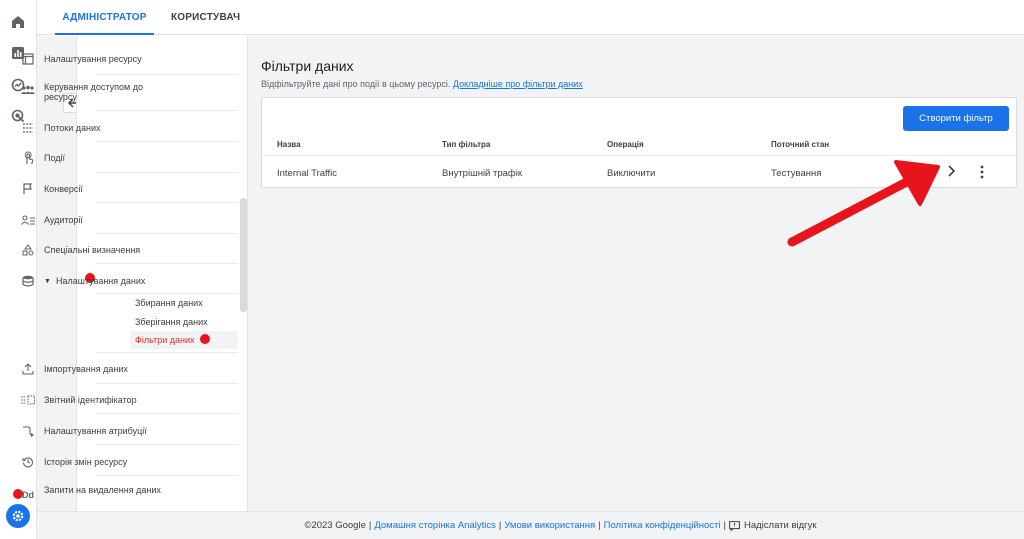 The image size is (1024, 539). I want to click on tab-user: Користувач, so click(205, 17).